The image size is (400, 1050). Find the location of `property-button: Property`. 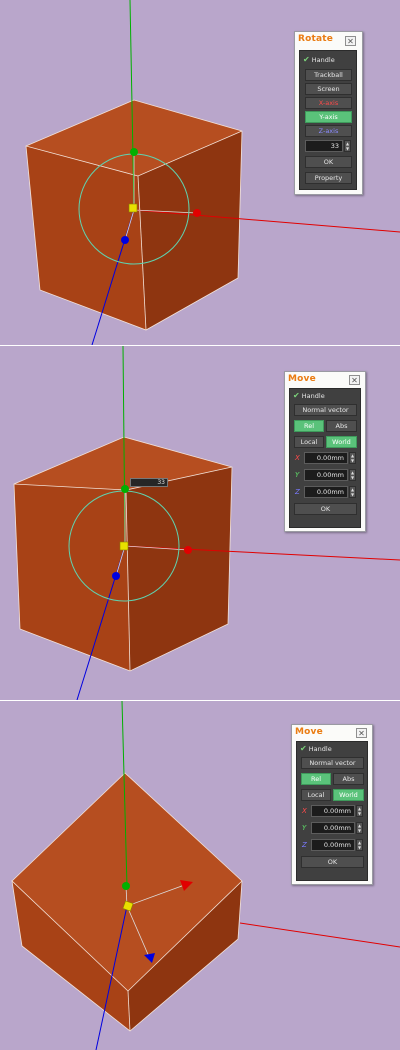

property-button: Property is located at coordinates (328, 178).